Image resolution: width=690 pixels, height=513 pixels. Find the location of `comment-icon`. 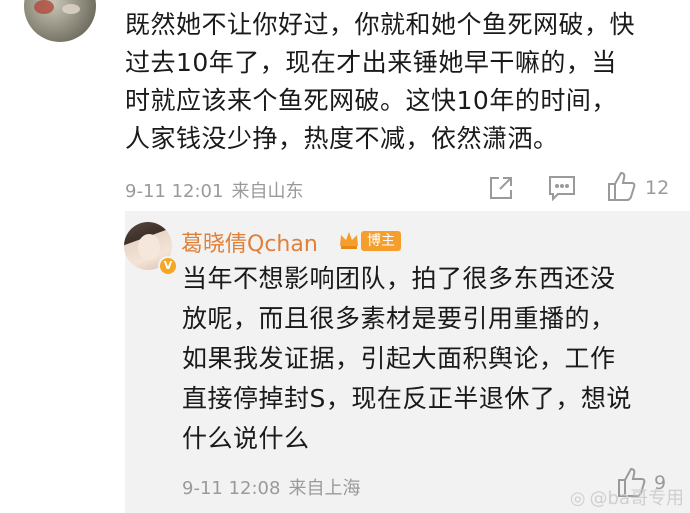

comment-icon is located at coordinates (562, 188).